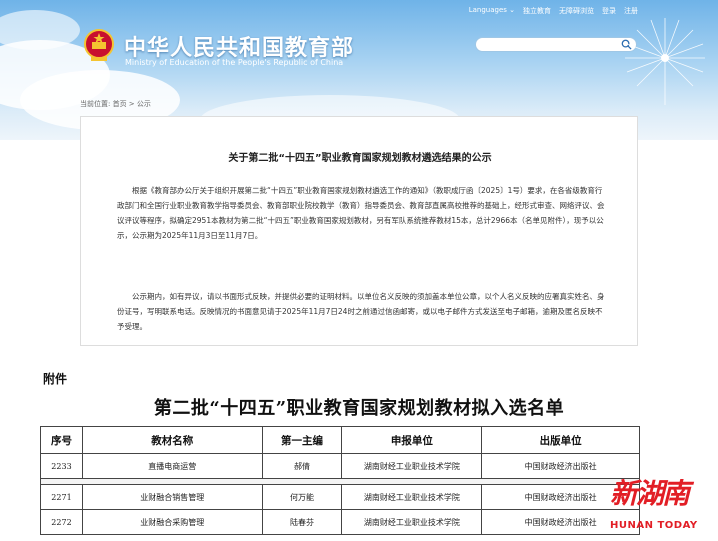 This screenshot has width=718, height=541. Describe the element at coordinates (492, 11) in the screenshot. I see `languages-link: Languages ⌄` at that location.